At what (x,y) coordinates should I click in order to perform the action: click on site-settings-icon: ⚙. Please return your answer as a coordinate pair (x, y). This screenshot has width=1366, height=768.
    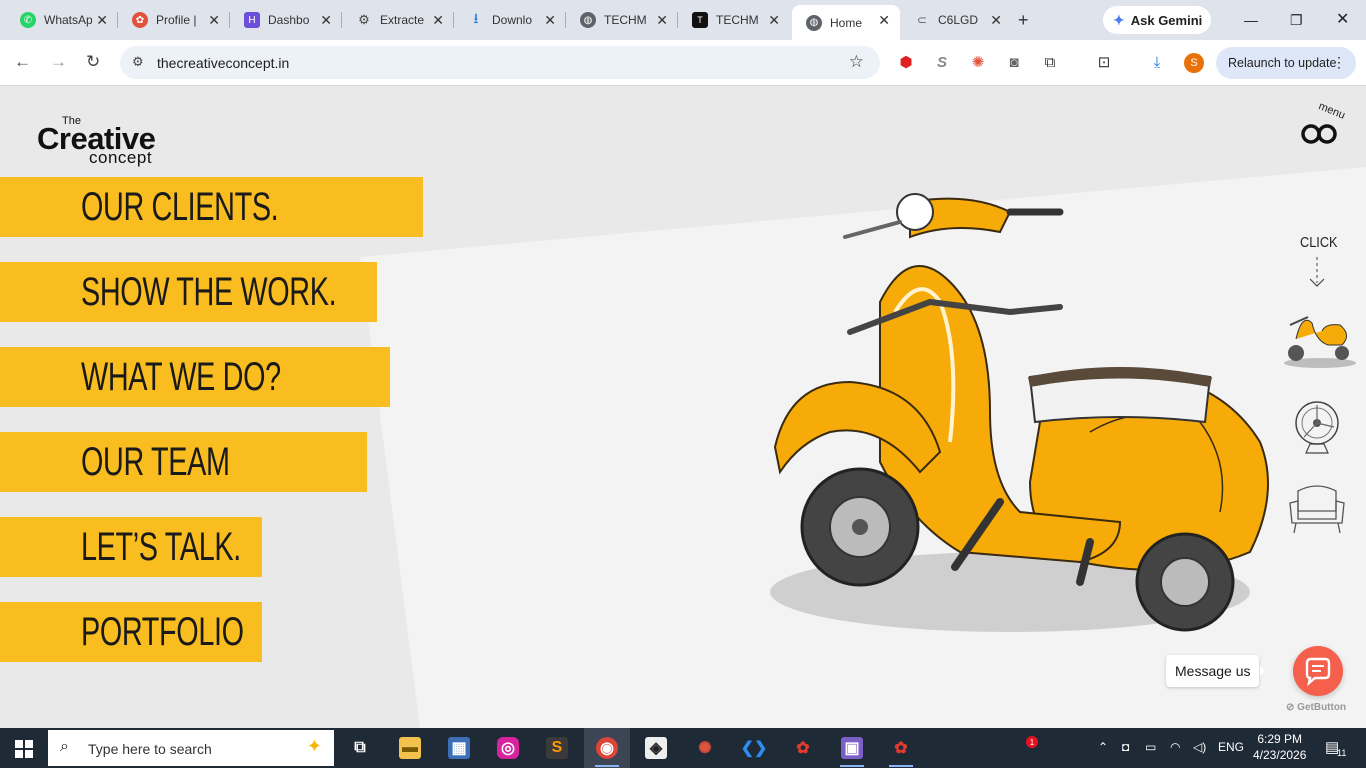
    Looking at the image, I should click on (138, 62).